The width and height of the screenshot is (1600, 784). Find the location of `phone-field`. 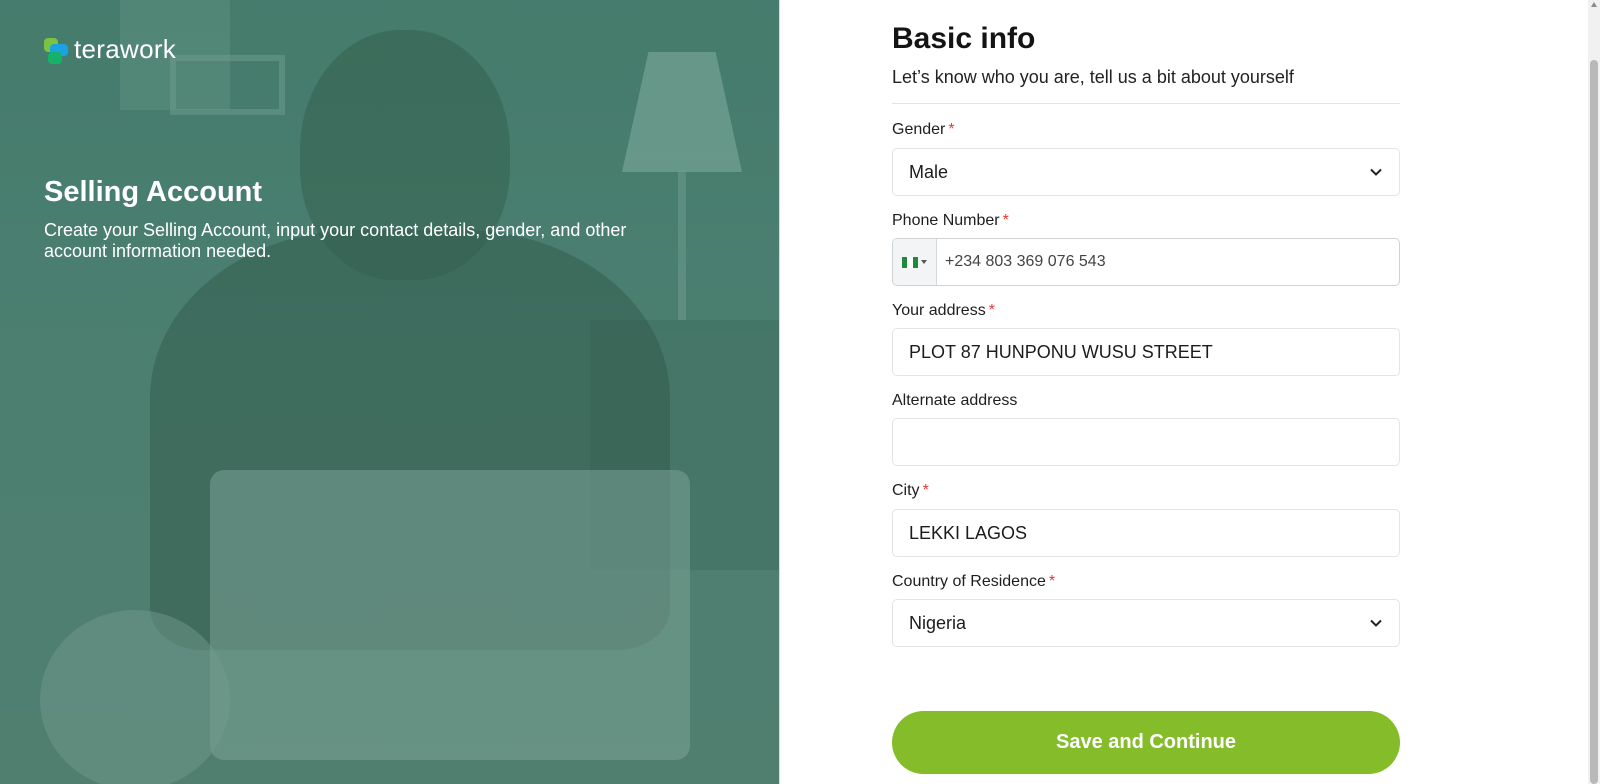

phone-field is located at coordinates (1146, 262).